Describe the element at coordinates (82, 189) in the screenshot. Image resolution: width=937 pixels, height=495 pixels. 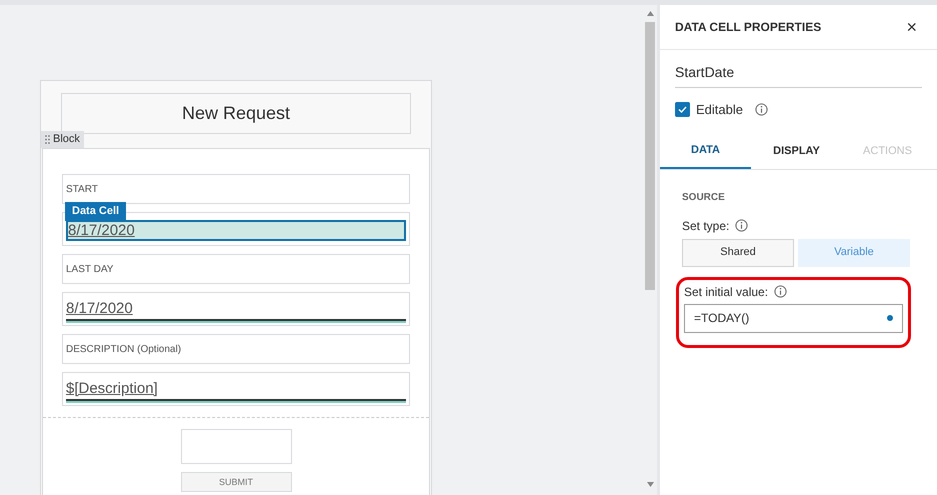
I see `field-label: START` at that location.